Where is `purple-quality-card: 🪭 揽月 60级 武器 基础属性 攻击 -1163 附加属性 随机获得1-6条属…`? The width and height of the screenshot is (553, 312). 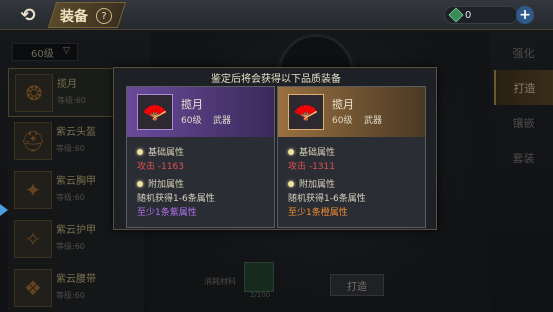
purple-quality-card: 🪭 揽月 60级 武器 基础属性 攻击 -1163 附加属性 随机获得1-6条属… is located at coordinates (200, 157).